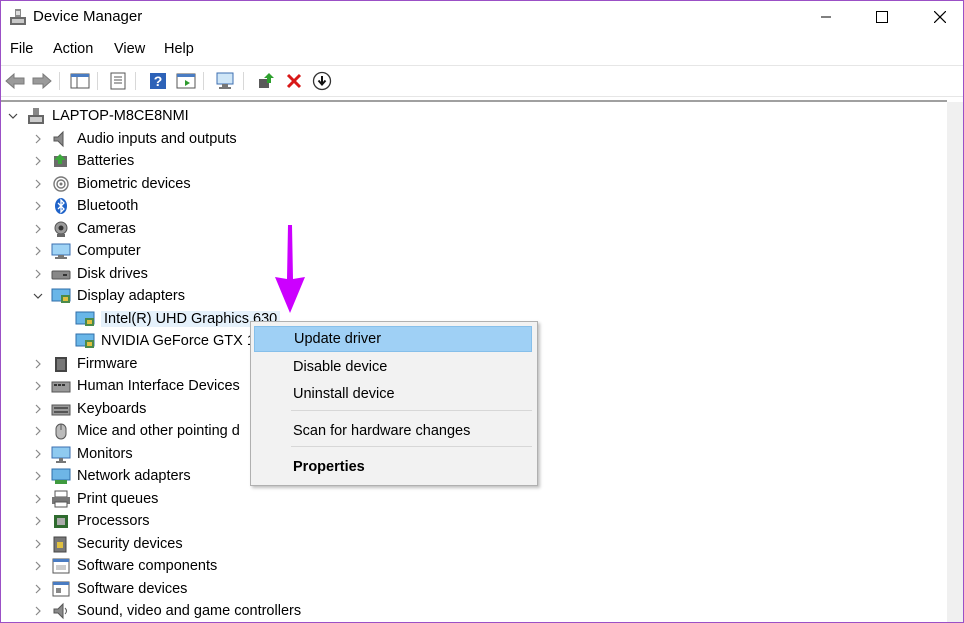 This screenshot has height=623, width=964. I want to click on action-pane-button, so click(186, 81).